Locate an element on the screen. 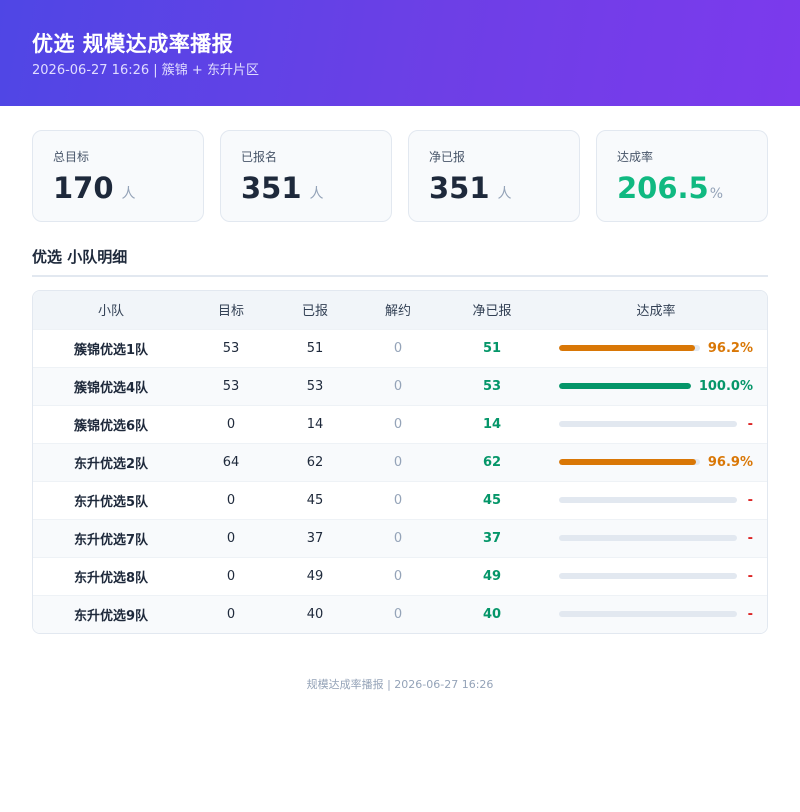 Image resolution: width=800 pixels, height=812 pixels. cell-target: 53 is located at coordinates (231, 386).